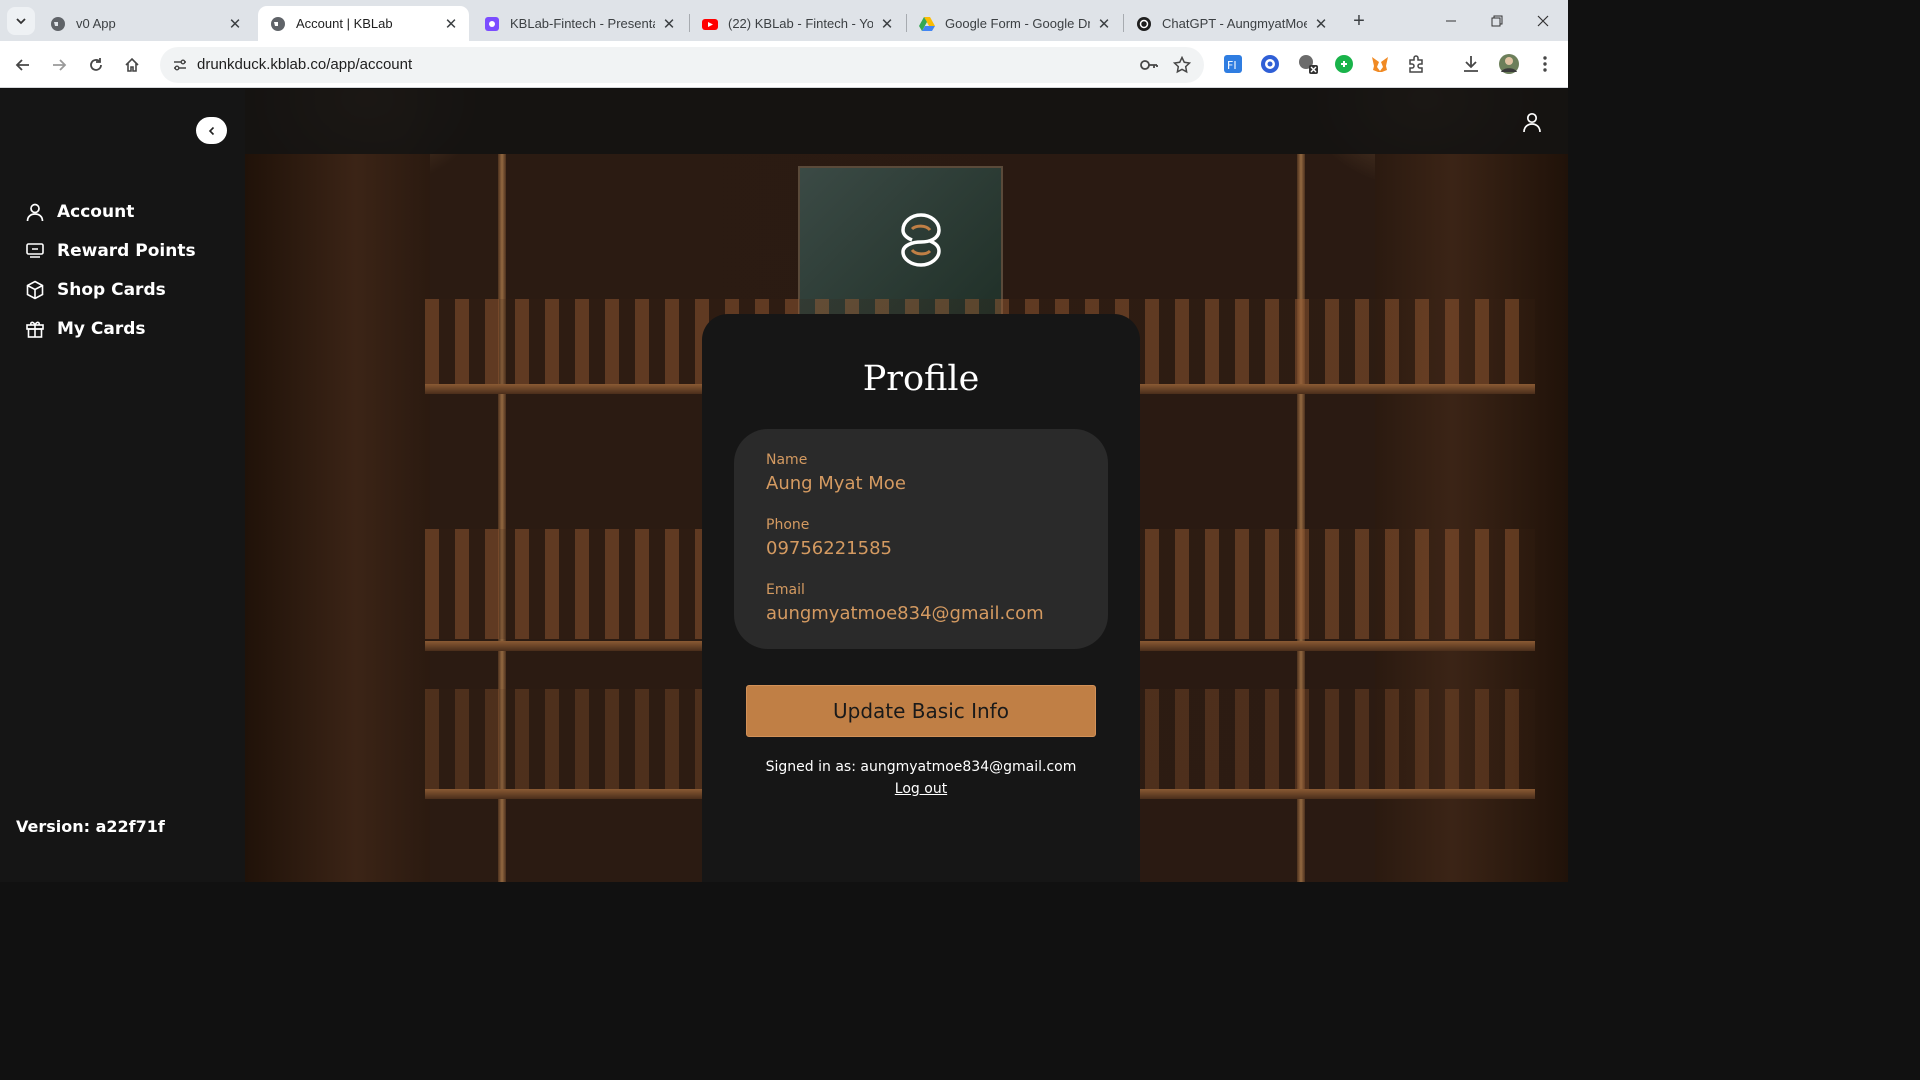 The height and width of the screenshot is (1080, 1920). I want to click on minimize-button, so click(1451, 20).